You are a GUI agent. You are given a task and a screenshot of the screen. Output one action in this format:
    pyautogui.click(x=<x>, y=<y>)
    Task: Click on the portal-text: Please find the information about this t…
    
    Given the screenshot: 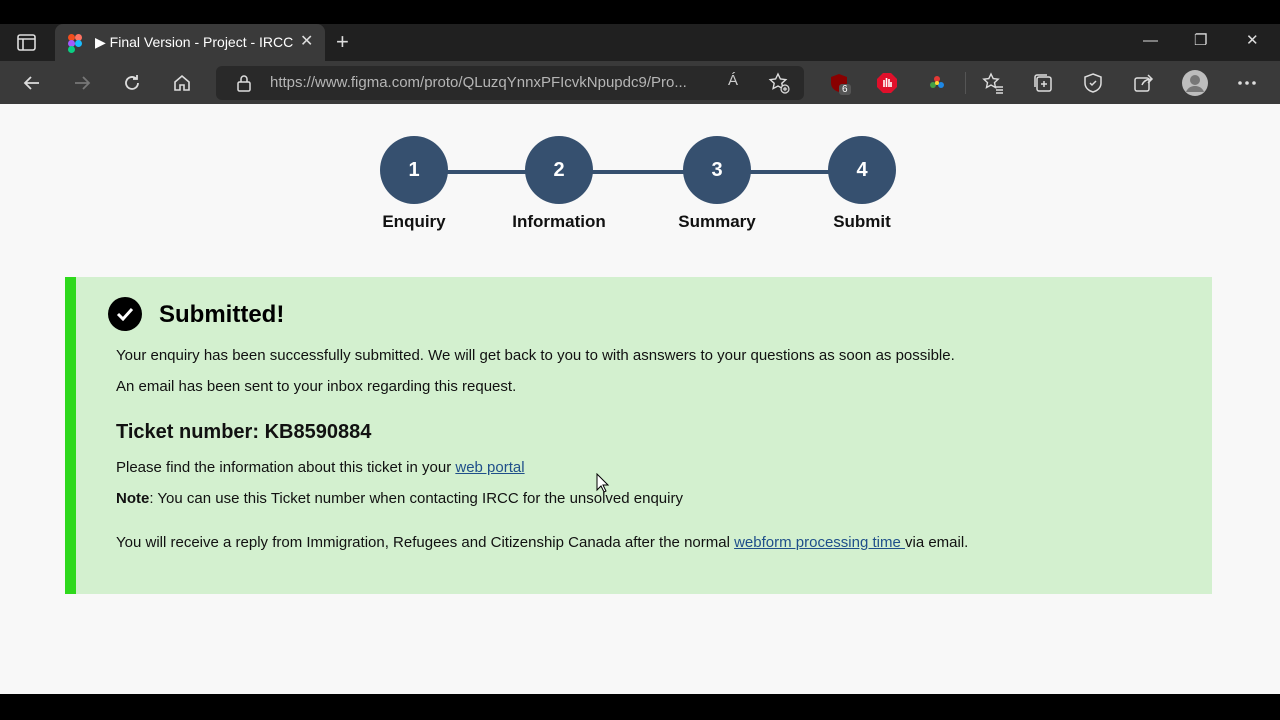 What is the action you would take?
    pyautogui.click(x=286, y=467)
    